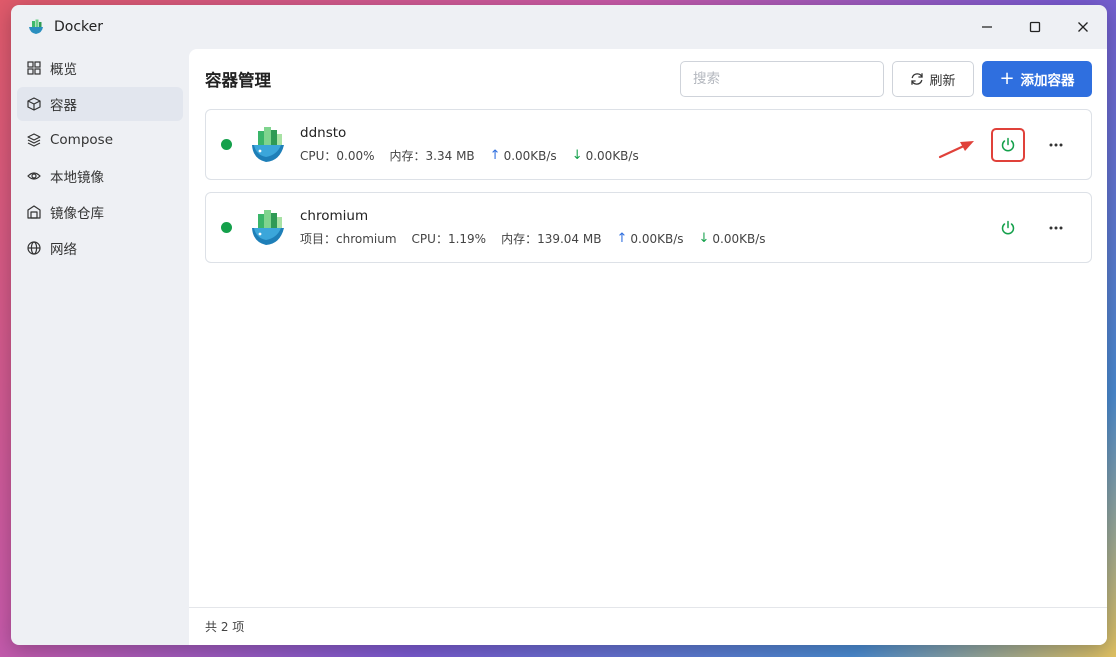  I want to click on close-icon, so click(1083, 27).